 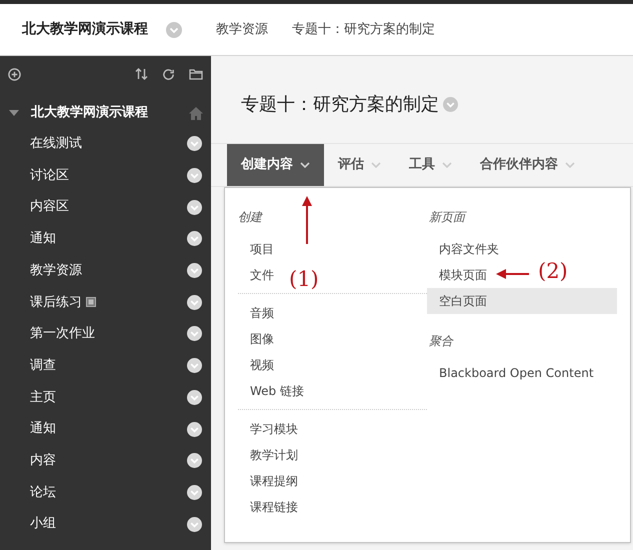 What do you see at coordinates (259, 339) in the screenshot?
I see `menu-item: 图像` at bounding box center [259, 339].